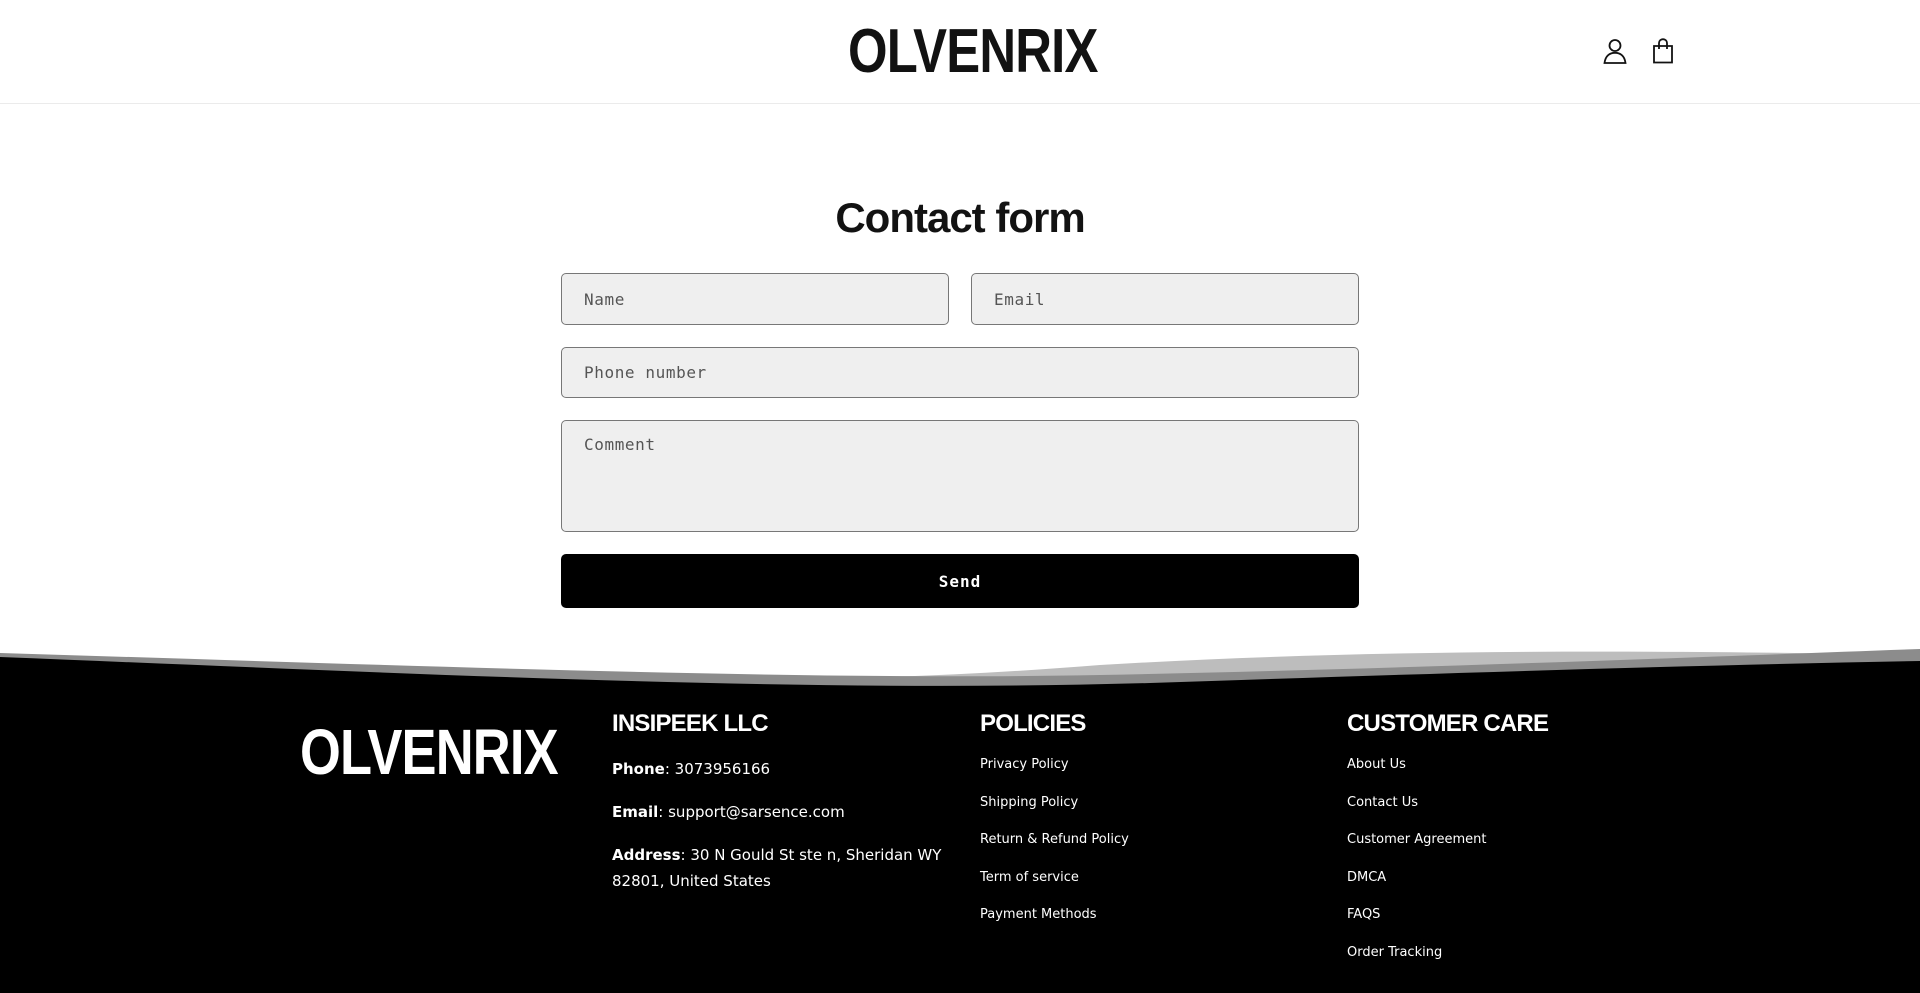  Describe the element at coordinates (1033, 723) in the screenshot. I see `policies-heading: POLICIES` at that location.